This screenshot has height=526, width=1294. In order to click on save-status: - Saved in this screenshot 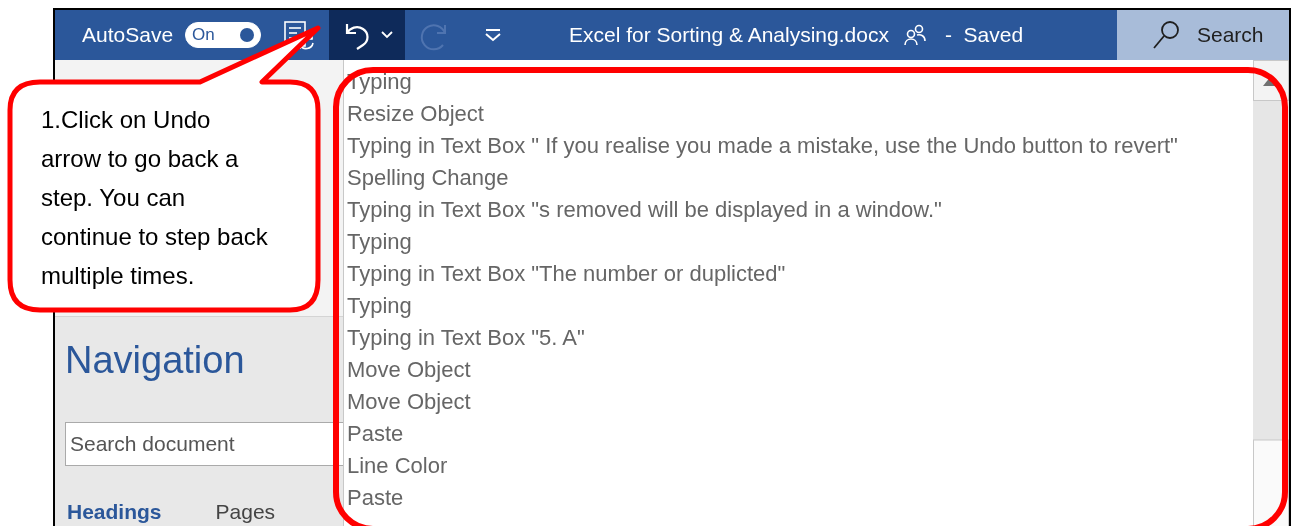, I will do `click(984, 35)`.